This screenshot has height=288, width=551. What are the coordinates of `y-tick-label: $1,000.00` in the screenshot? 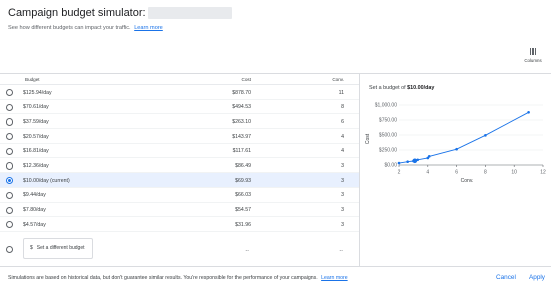 It's located at (386, 106).